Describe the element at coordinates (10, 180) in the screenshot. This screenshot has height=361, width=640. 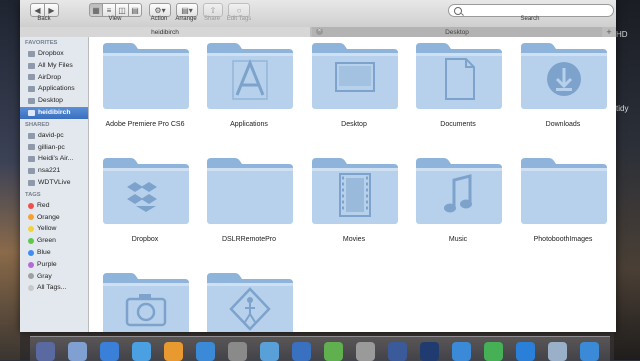
I see `desktop-background-left` at that location.